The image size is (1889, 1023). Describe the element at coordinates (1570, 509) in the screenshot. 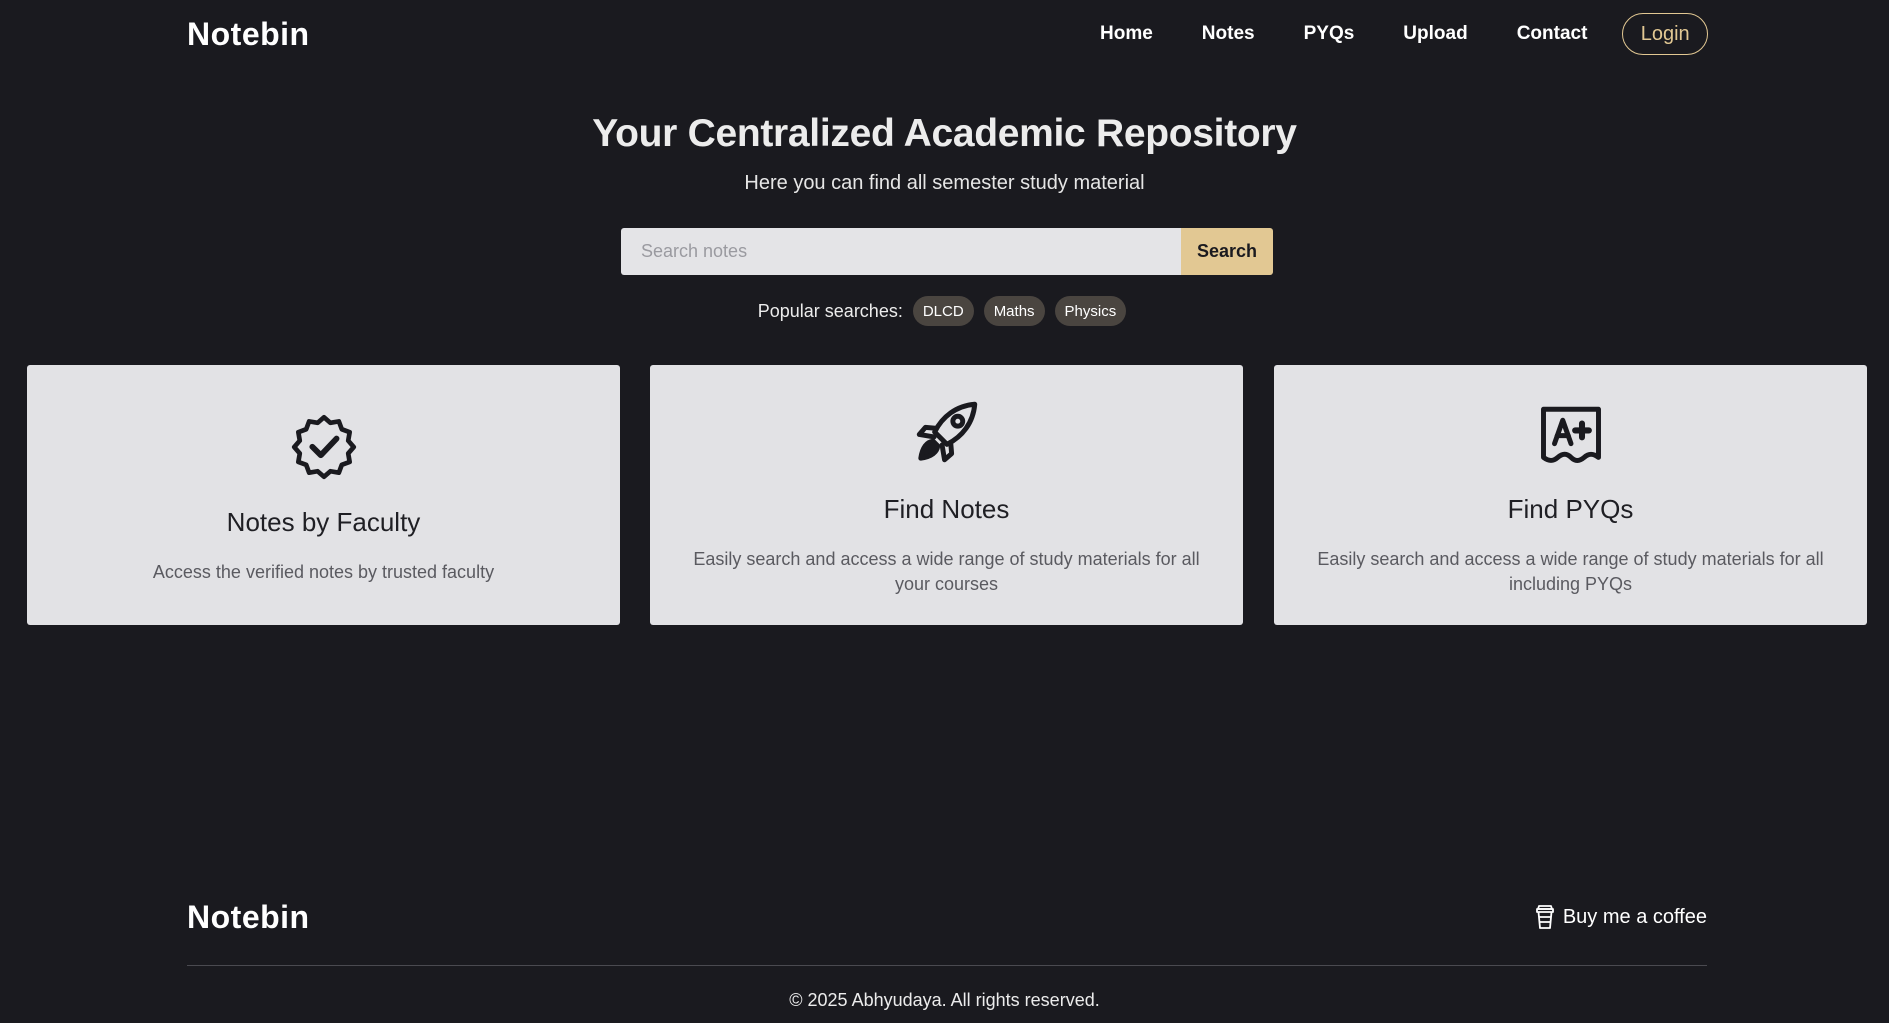

I see `card-title: Find PYQs` at that location.